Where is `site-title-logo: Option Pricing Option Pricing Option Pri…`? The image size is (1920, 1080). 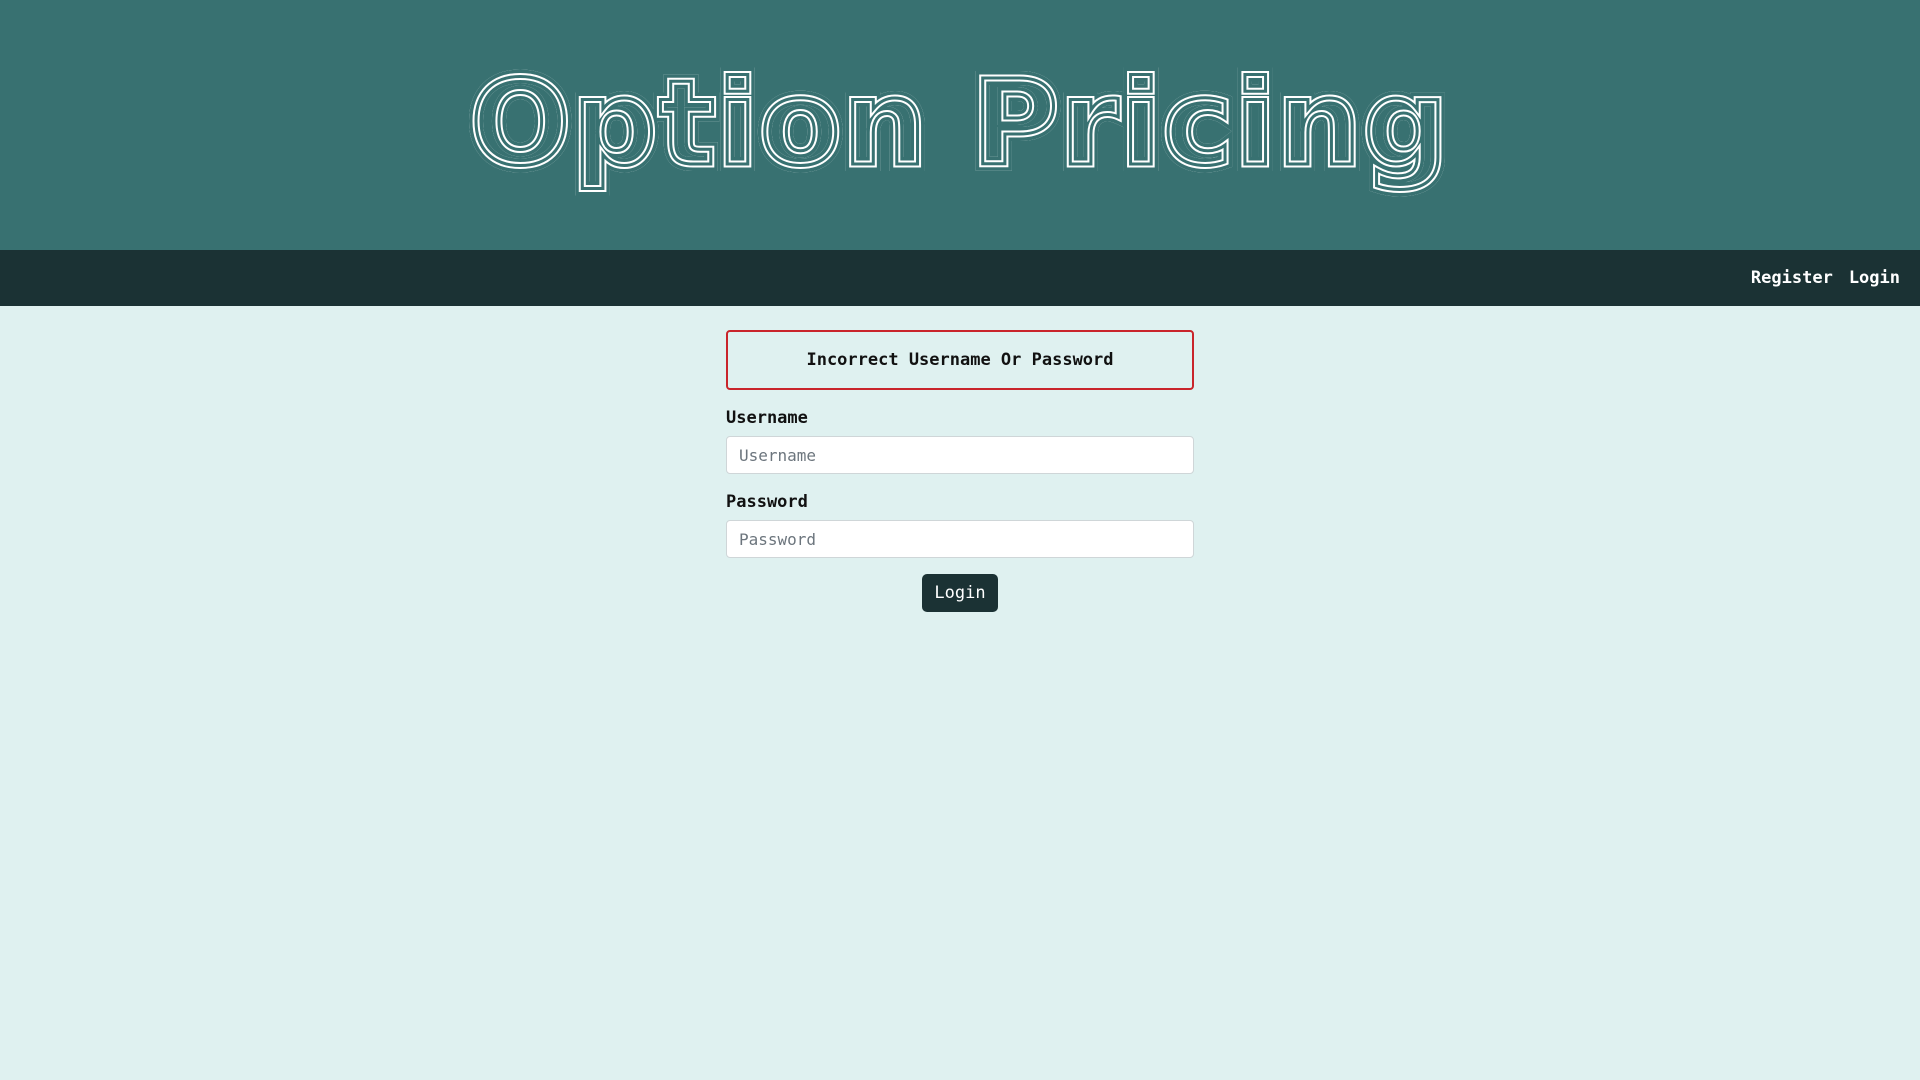
site-title-logo: Option Pricing Option Pricing Option Pri… is located at coordinates (959, 123).